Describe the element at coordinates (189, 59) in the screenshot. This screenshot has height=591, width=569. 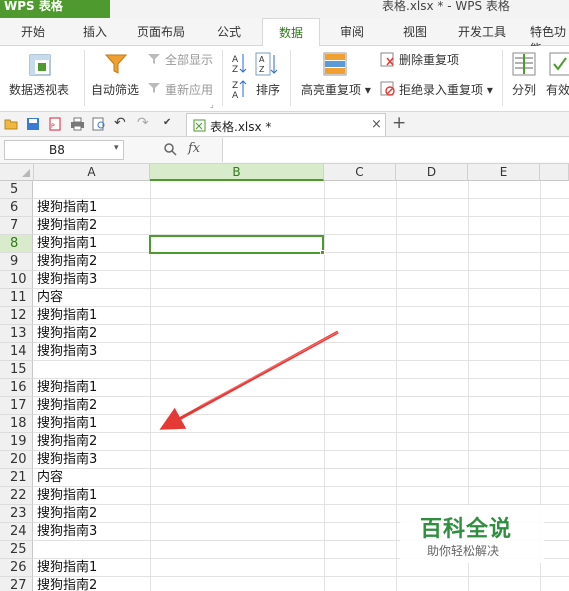
I see `show-all-button: 全部显示` at that location.